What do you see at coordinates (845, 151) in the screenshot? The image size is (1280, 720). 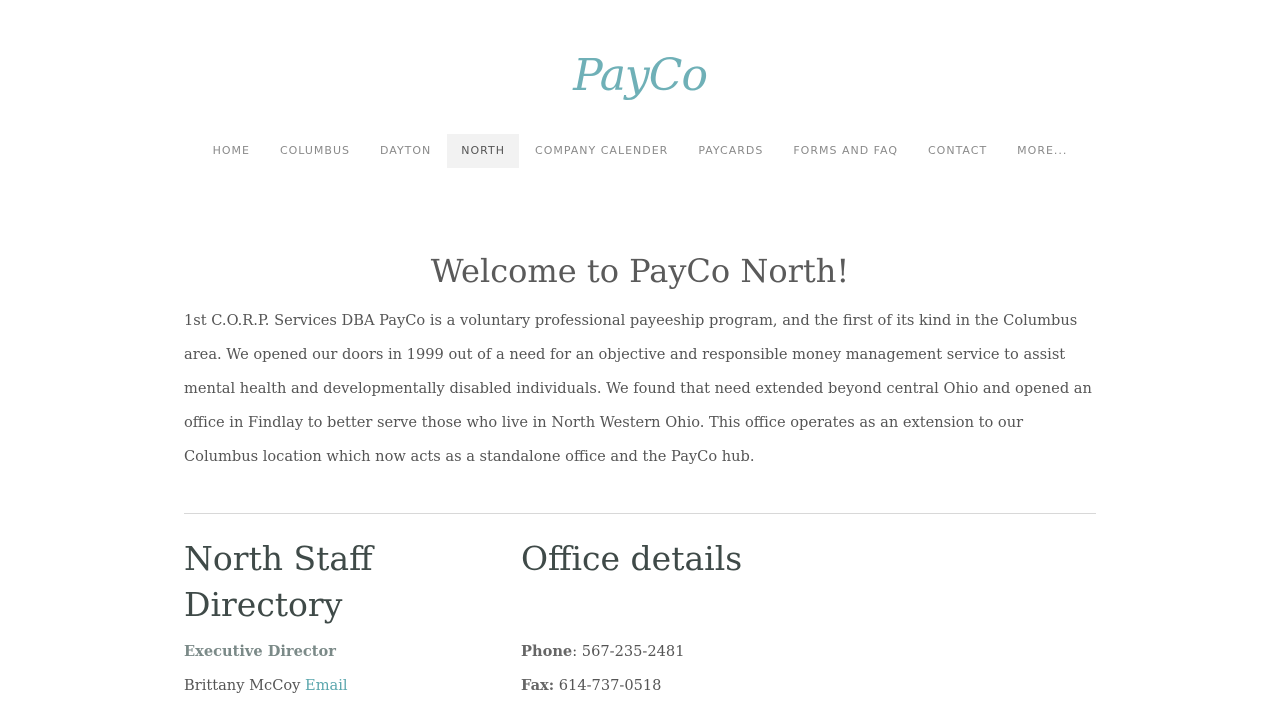 I see `nav-item-forms-and-faq: FORMS AND FAQ` at bounding box center [845, 151].